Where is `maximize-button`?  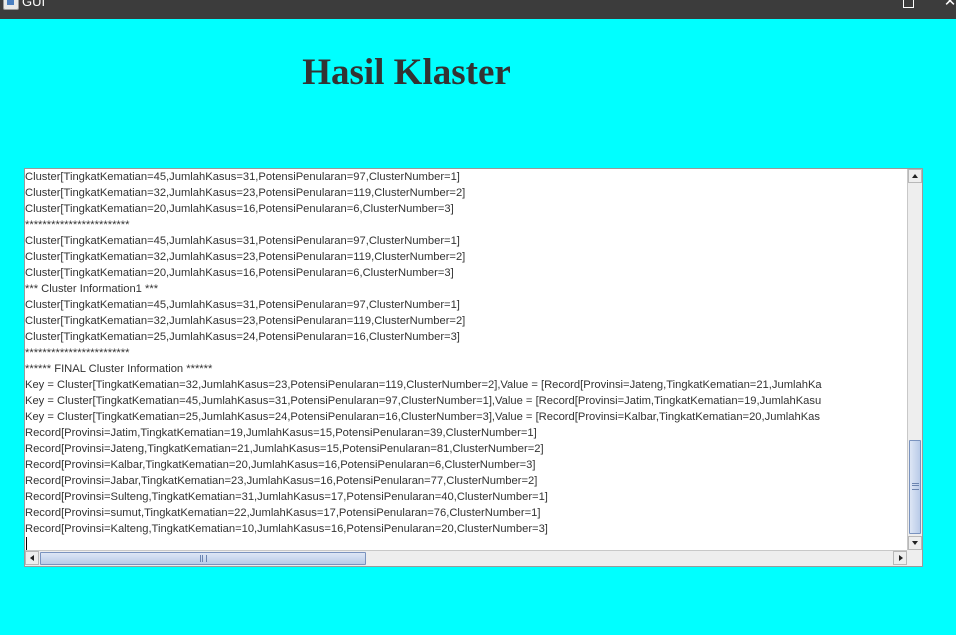
maximize-button is located at coordinates (908, 6).